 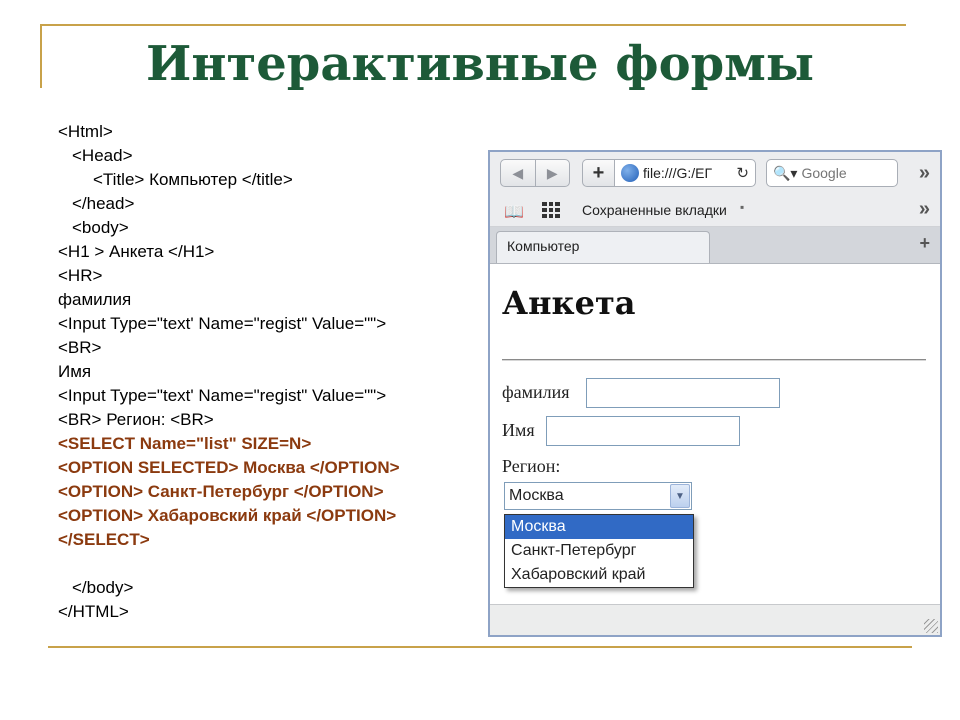 What do you see at coordinates (714, 360) in the screenshot?
I see `horizontal-rule` at bounding box center [714, 360].